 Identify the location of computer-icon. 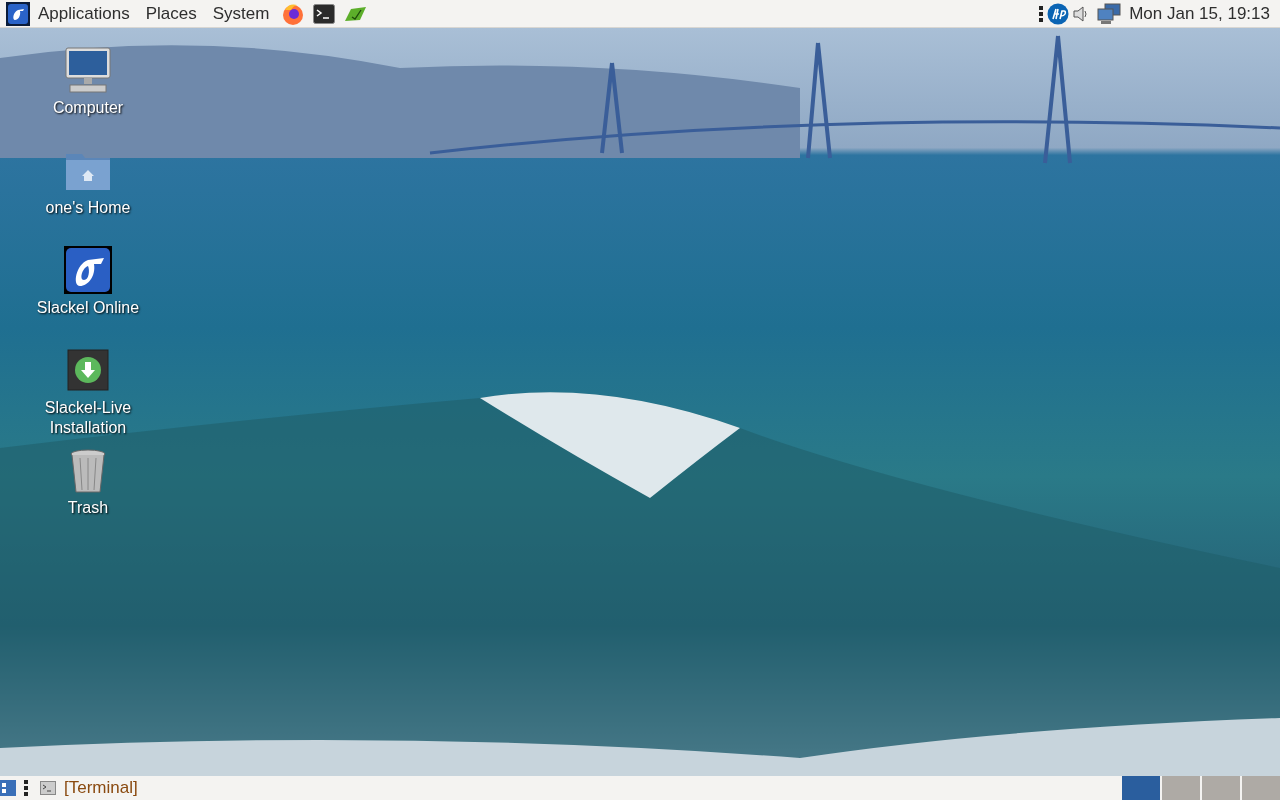
(88, 70).